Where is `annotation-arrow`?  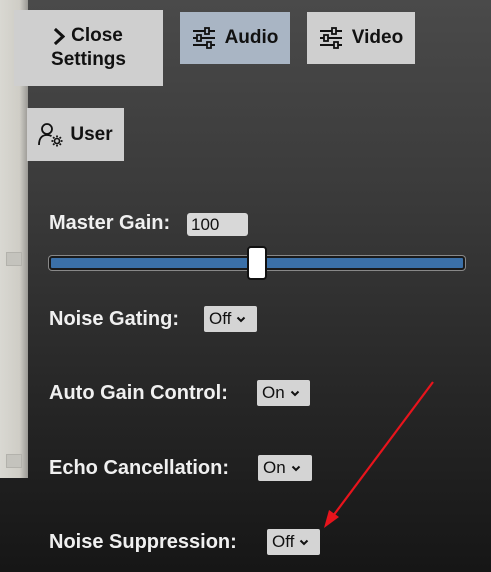
annotation-arrow is located at coordinates (379, 454).